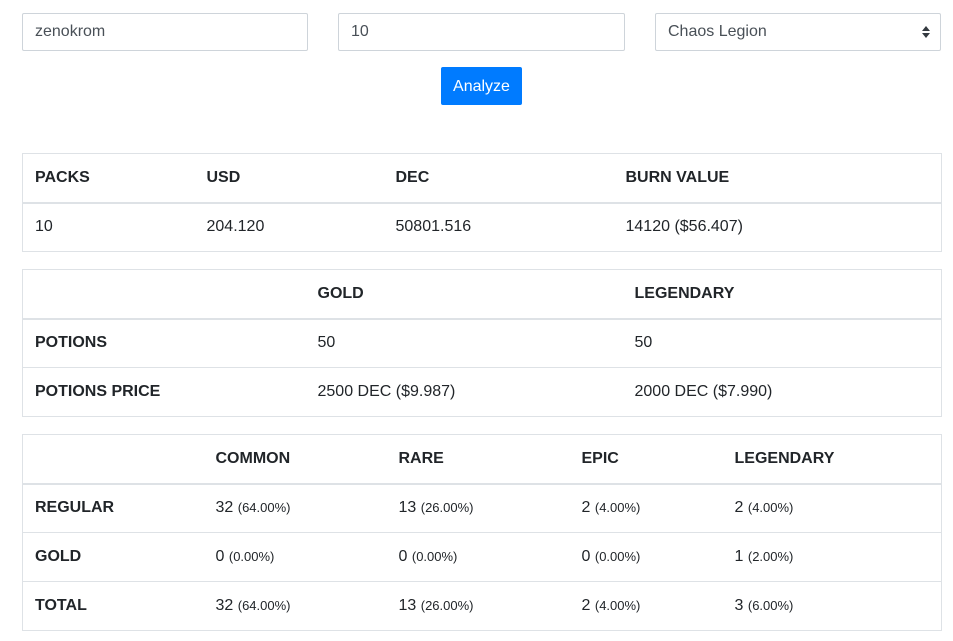 Image resolution: width=953 pixels, height=641 pixels. Describe the element at coordinates (926, 32) in the screenshot. I see `select-arrows-icon` at that location.